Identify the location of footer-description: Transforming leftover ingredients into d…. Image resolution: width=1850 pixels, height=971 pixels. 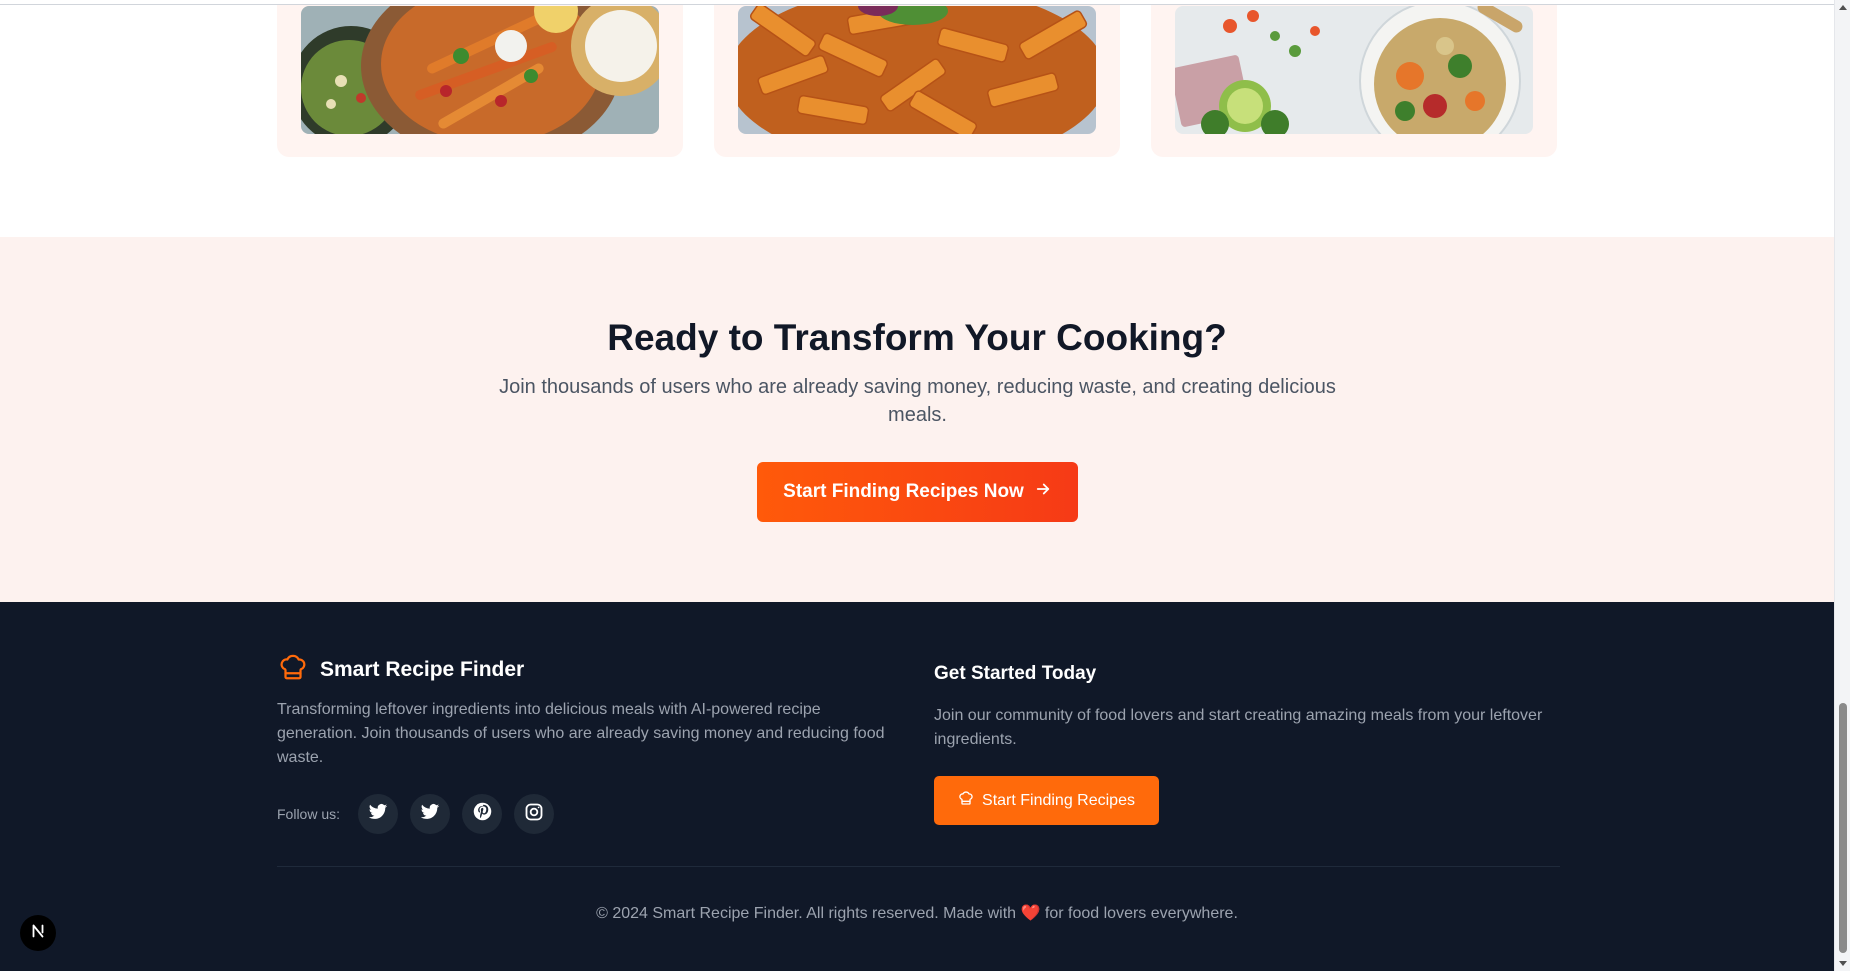
(581, 733).